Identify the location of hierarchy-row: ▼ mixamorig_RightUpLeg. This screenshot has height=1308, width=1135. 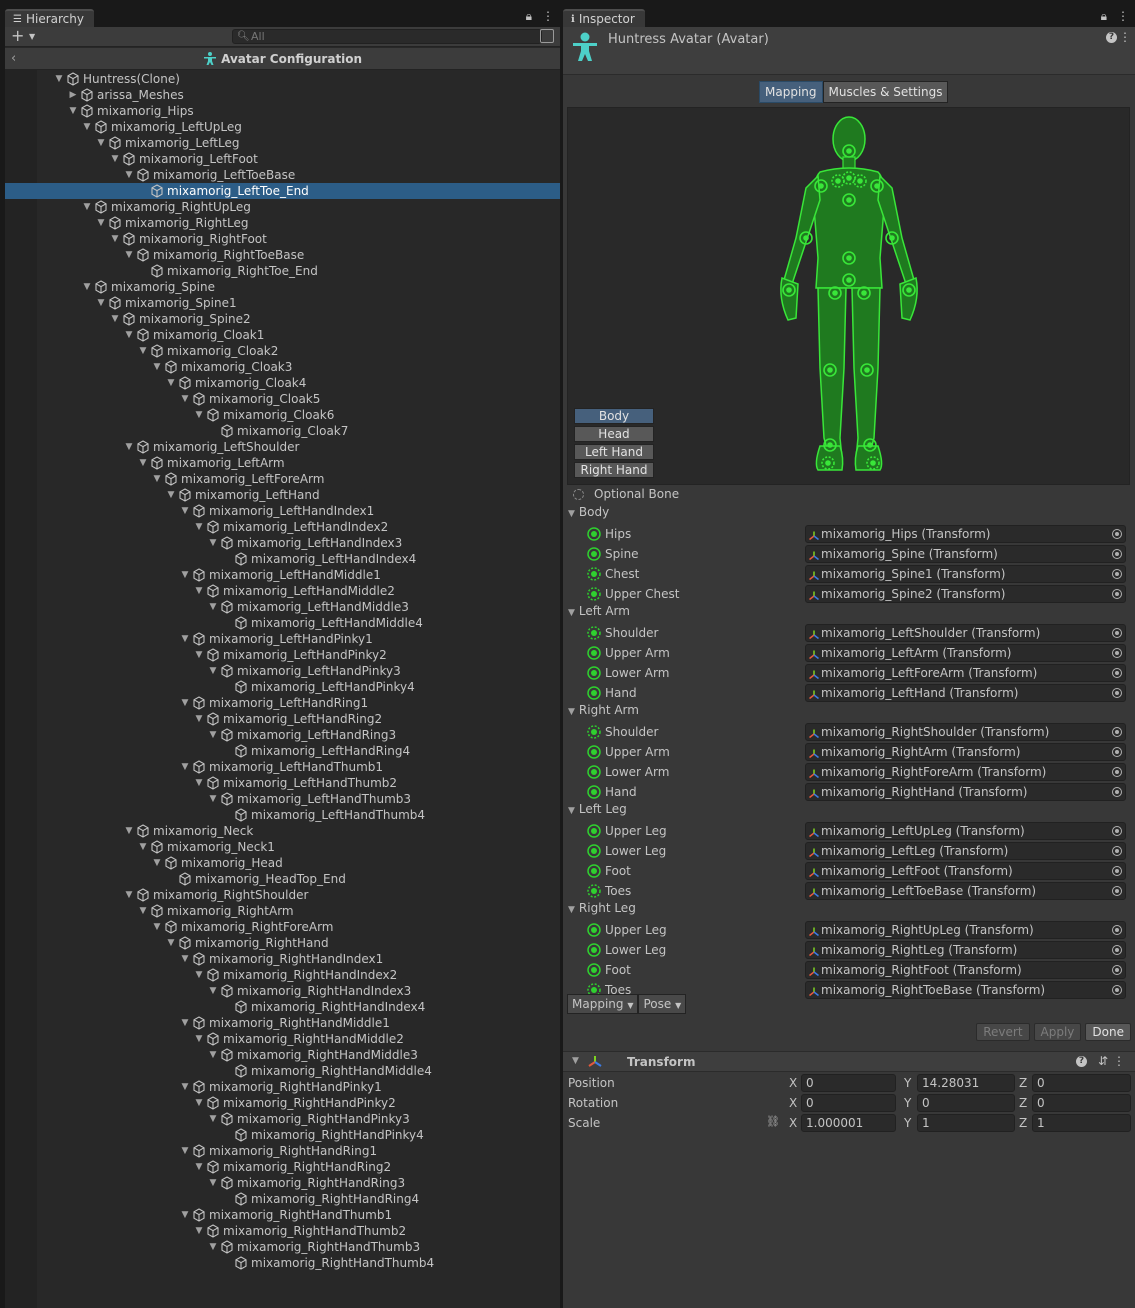
(282, 207).